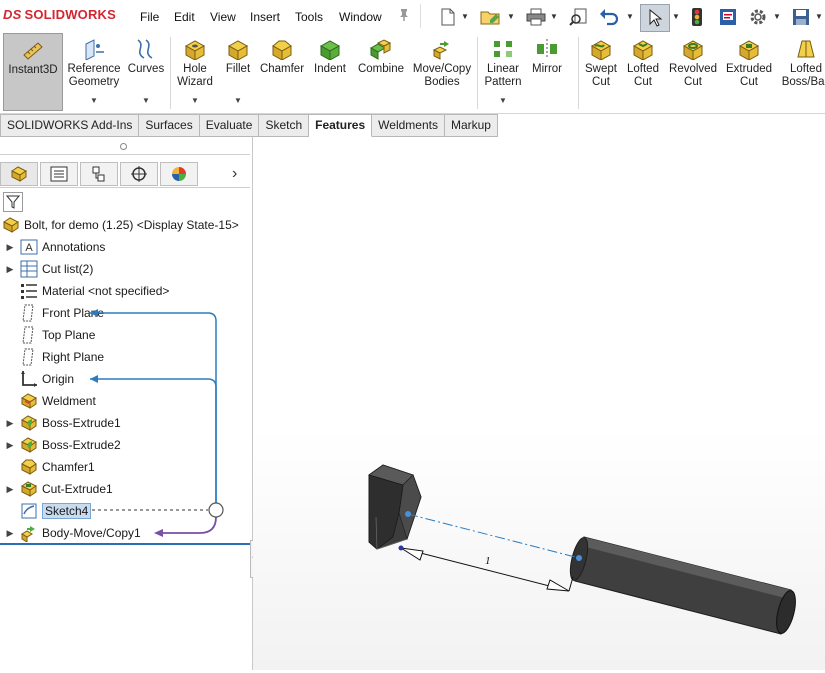  I want to click on fillet-button: Fillet ▼, so click(238, 73).